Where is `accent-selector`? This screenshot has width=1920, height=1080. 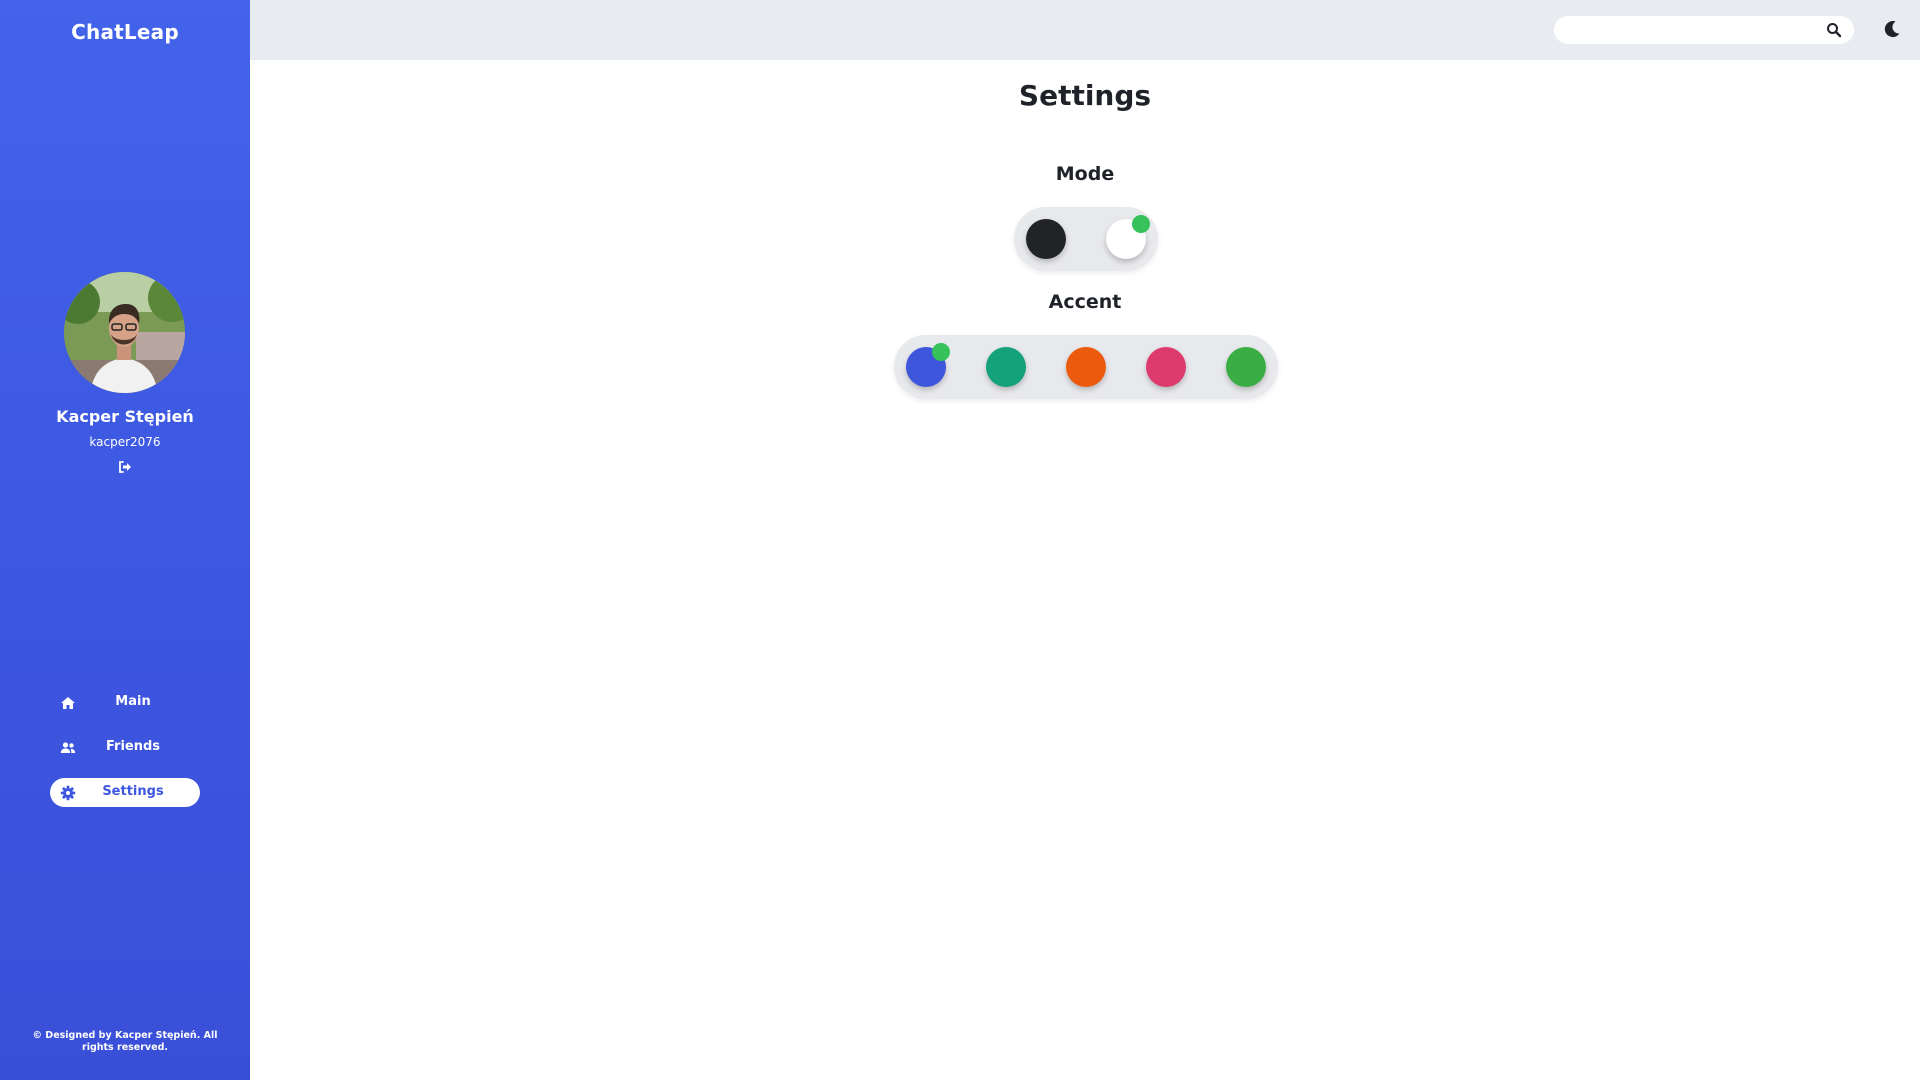 accent-selector is located at coordinates (1086, 367).